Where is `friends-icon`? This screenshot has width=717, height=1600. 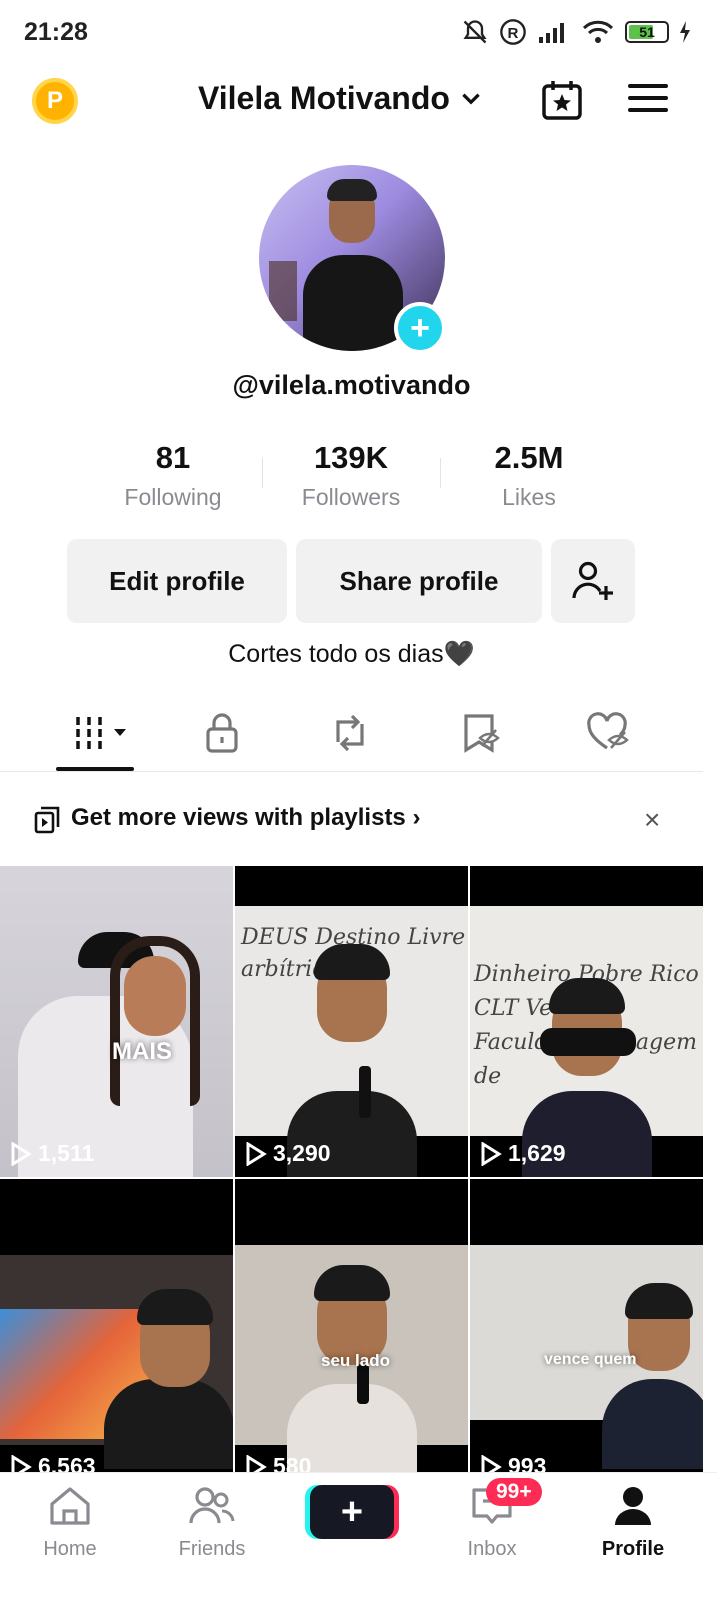 friends-icon is located at coordinates (212, 1505).